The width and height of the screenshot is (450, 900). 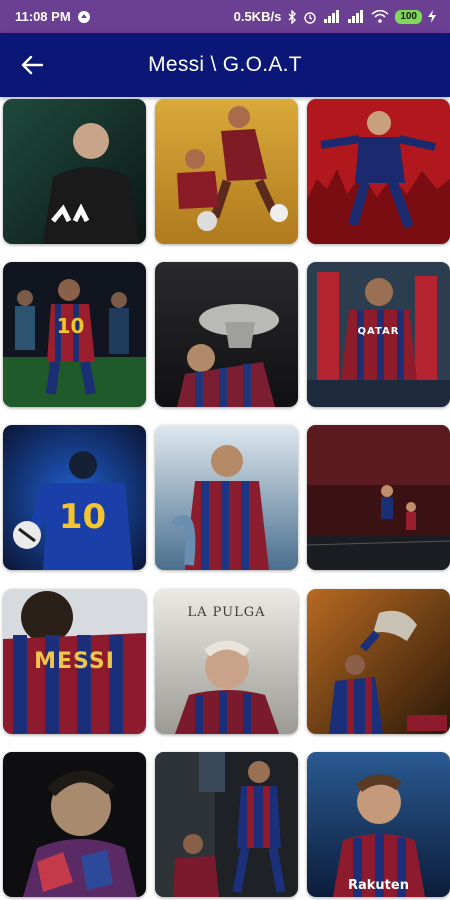 I want to click on alarm-icon, so click(x=310, y=17).